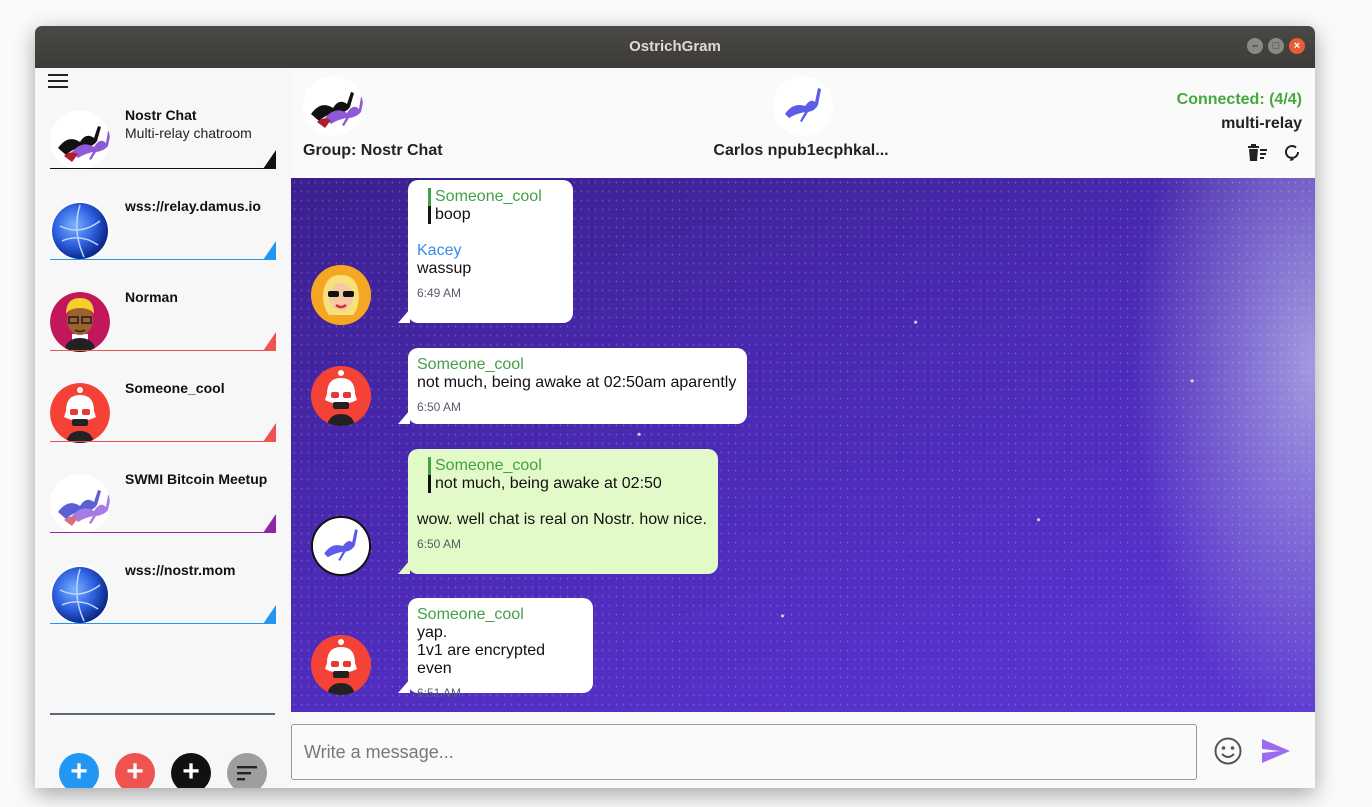 This screenshot has height=807, width=1372. Describe the element at coordinates (163, 602) in the screenshot. I see `chat-item-nostr-mom: wss://nostr.mom` at that location.